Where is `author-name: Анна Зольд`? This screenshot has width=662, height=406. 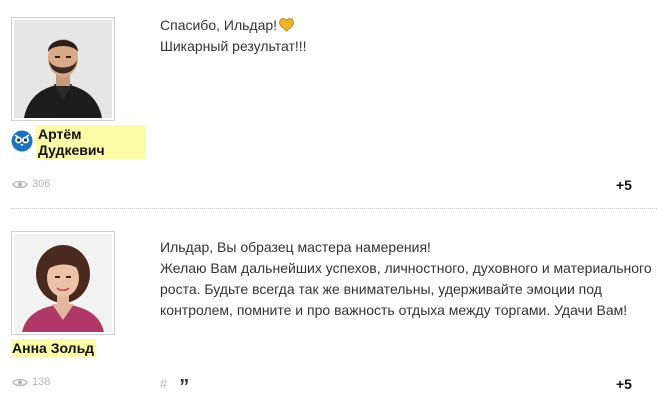 author-name: Анна Зольд is located at coordinates (54, 348).